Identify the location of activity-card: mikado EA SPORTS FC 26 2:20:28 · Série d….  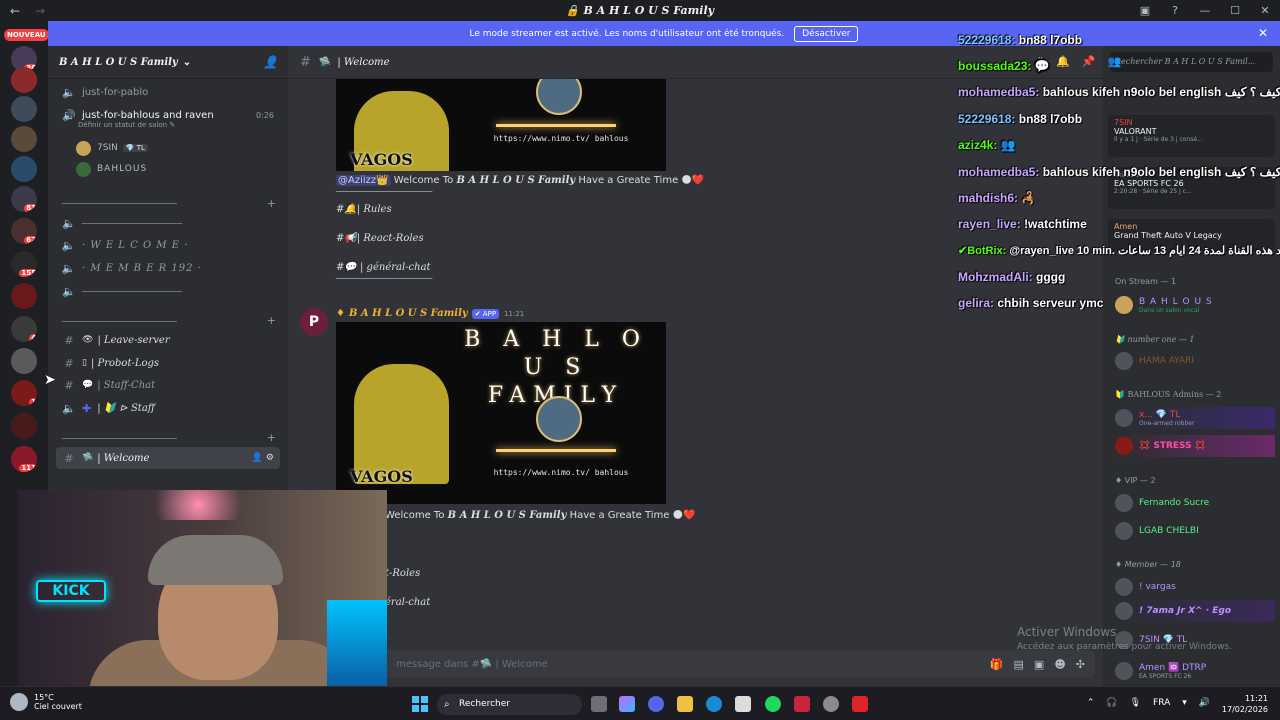
(1191, 188).